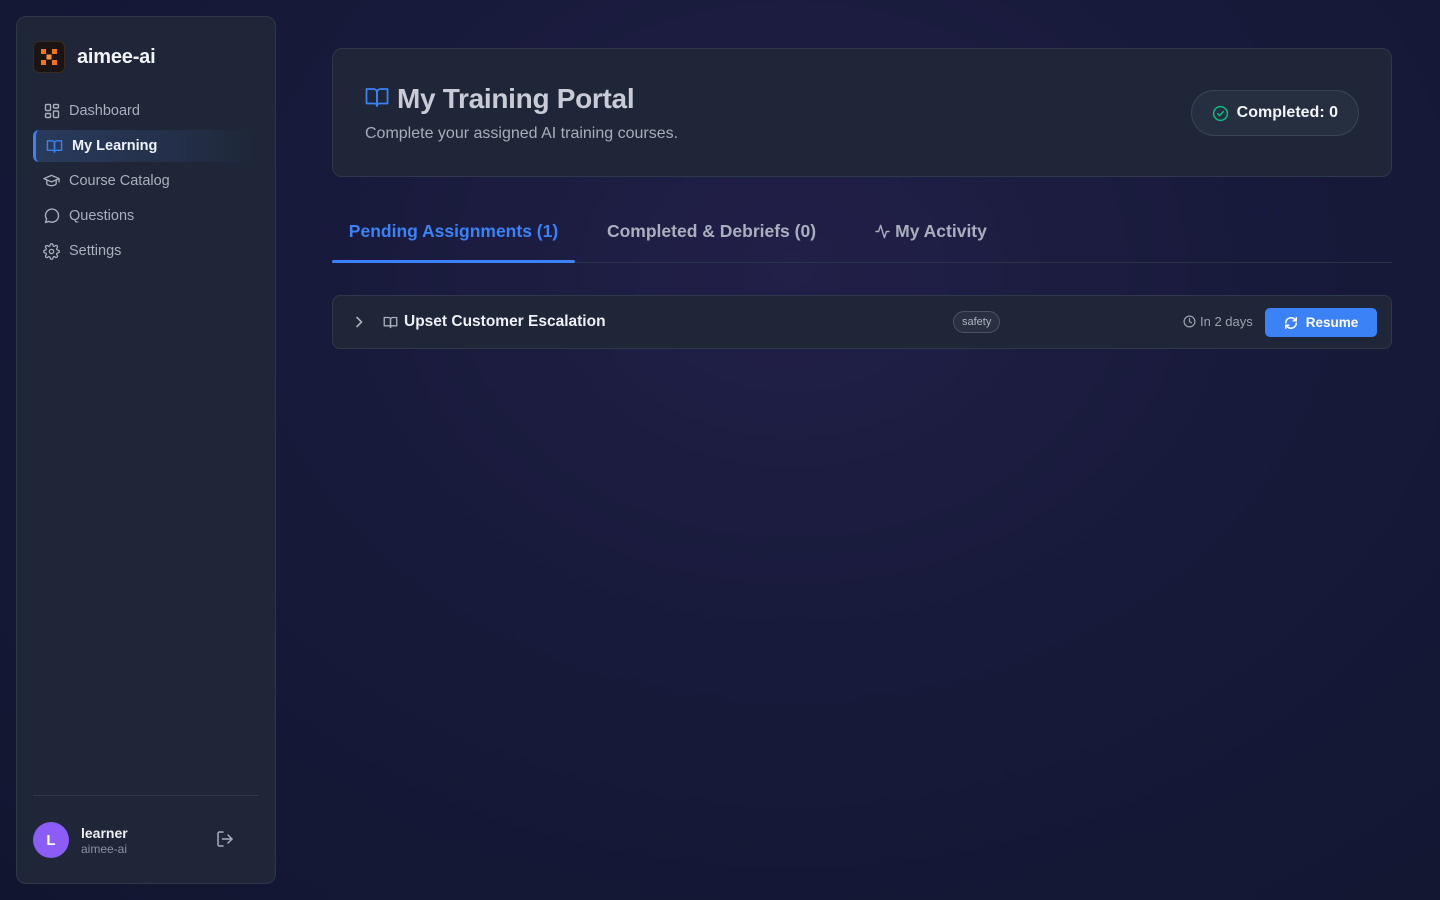 The height and width of the screenshot is (900, 1440). Describe the element at coordinates (51, 216) in the screenshot. I see `message-circle-icon` at that location.